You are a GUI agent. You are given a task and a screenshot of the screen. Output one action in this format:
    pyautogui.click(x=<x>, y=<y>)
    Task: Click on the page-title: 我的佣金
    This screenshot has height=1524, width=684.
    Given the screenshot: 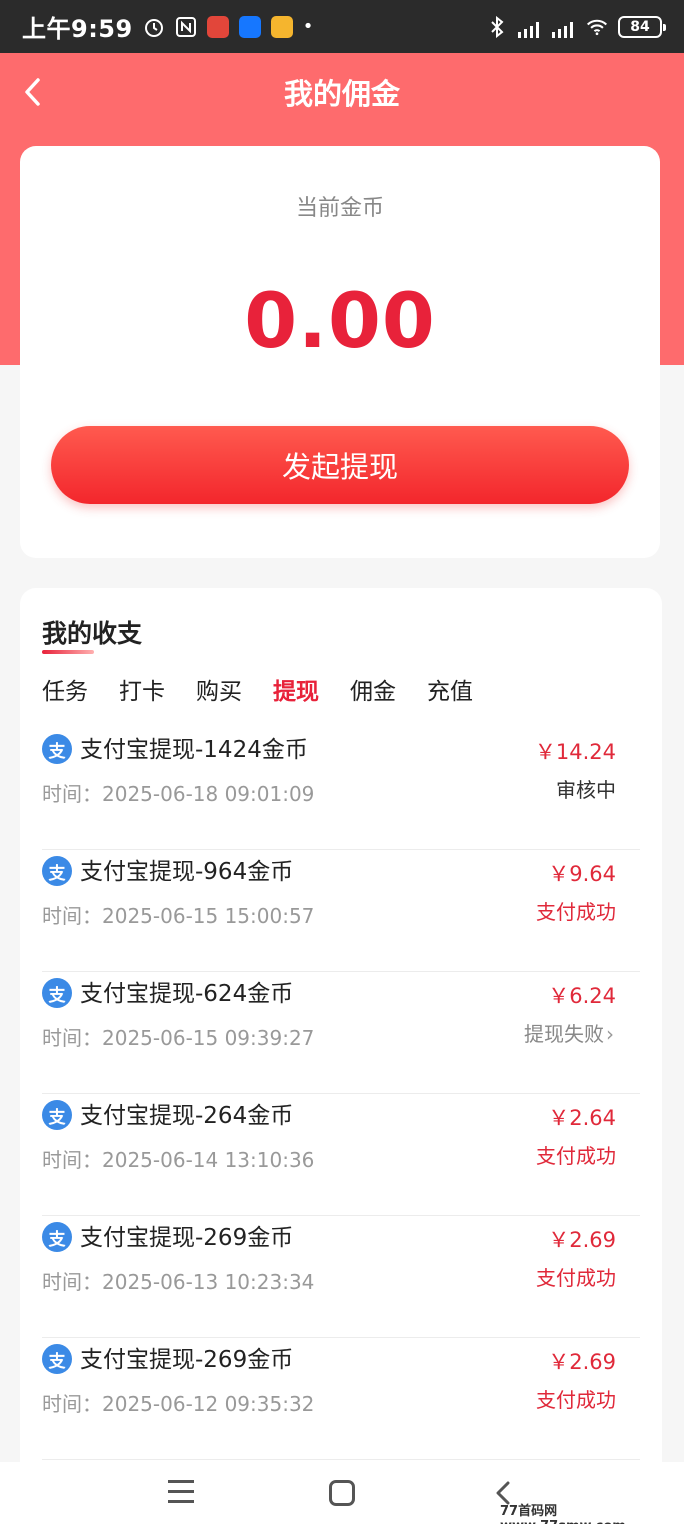 What is the action you would take?
    pyautogui.click(x=341, y=94)
    